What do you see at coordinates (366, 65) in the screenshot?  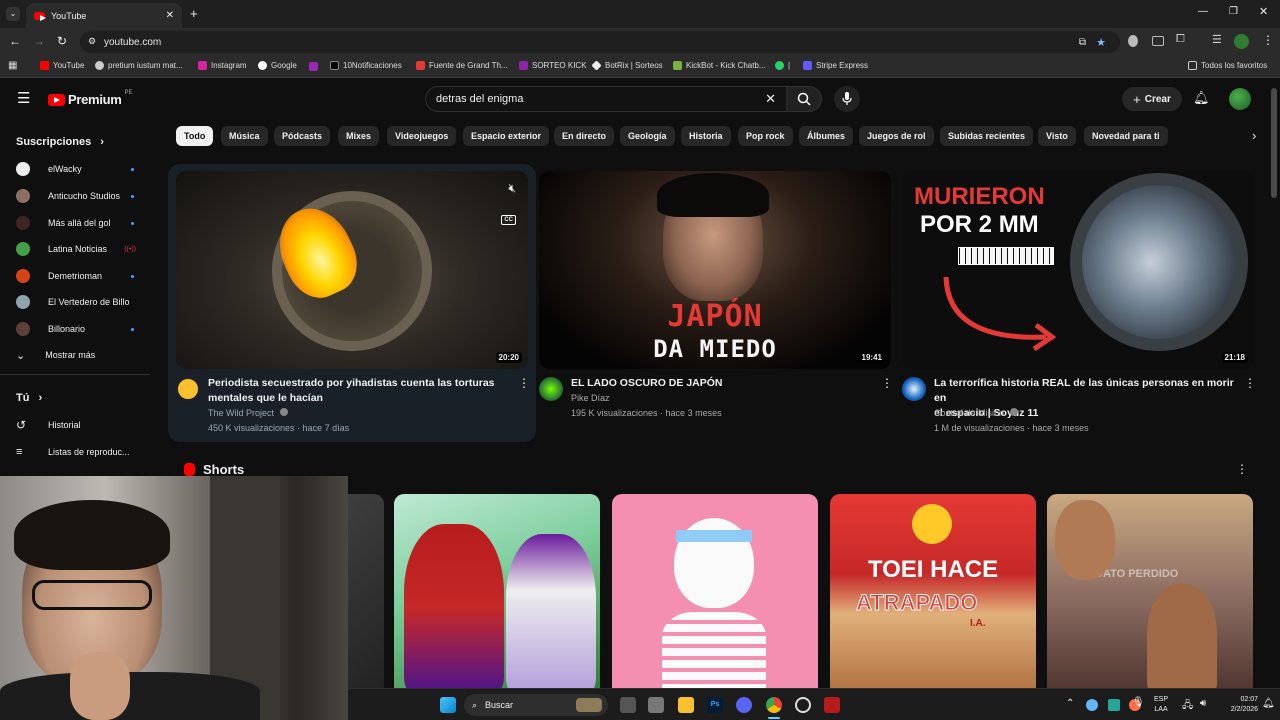 I see `bookmark-10notificaciones: 10Notificaciones` at bounding box center [366, 65].